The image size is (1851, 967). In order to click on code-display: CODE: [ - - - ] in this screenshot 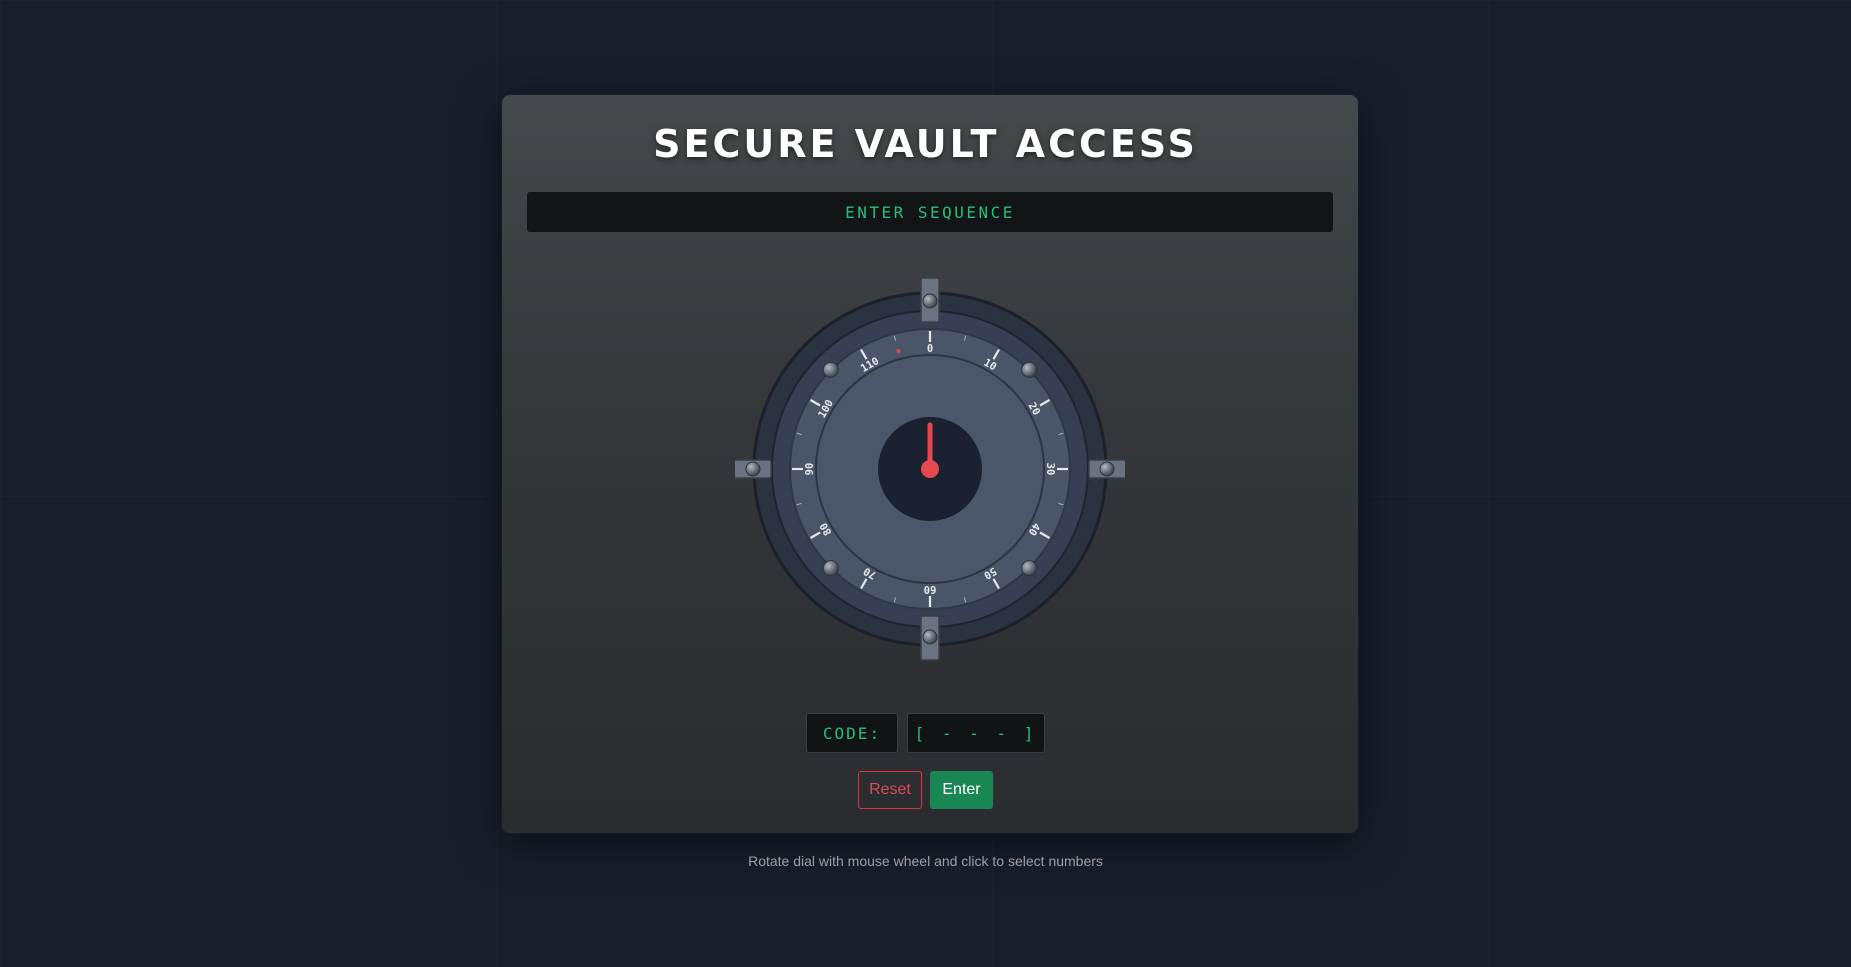, I will do `click(925, 733)`.